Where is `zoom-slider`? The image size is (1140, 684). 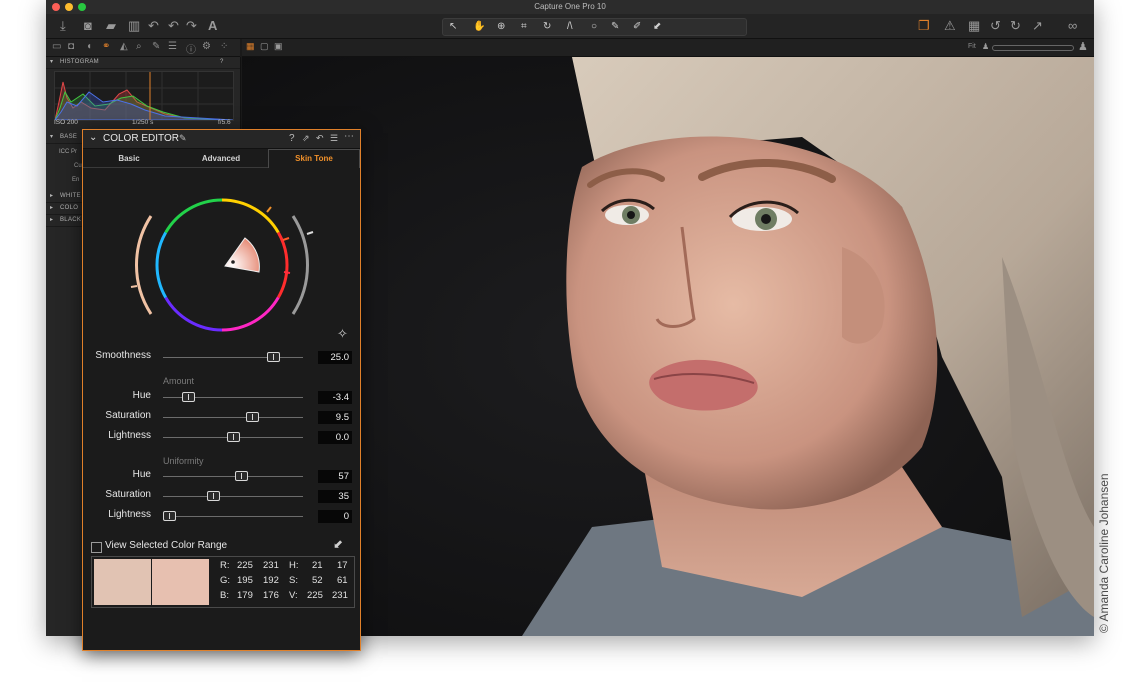
zoom-slider is located at coordinates (1033, 48).